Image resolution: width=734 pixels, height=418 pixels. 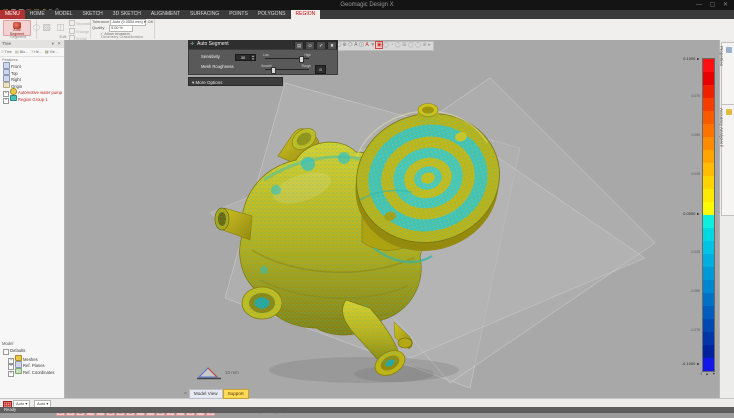 What do you see at coordinates (235, 81) in the screenshot?
I see `more-options-expander: ▾ More Options` at bounding box center [235, 81].